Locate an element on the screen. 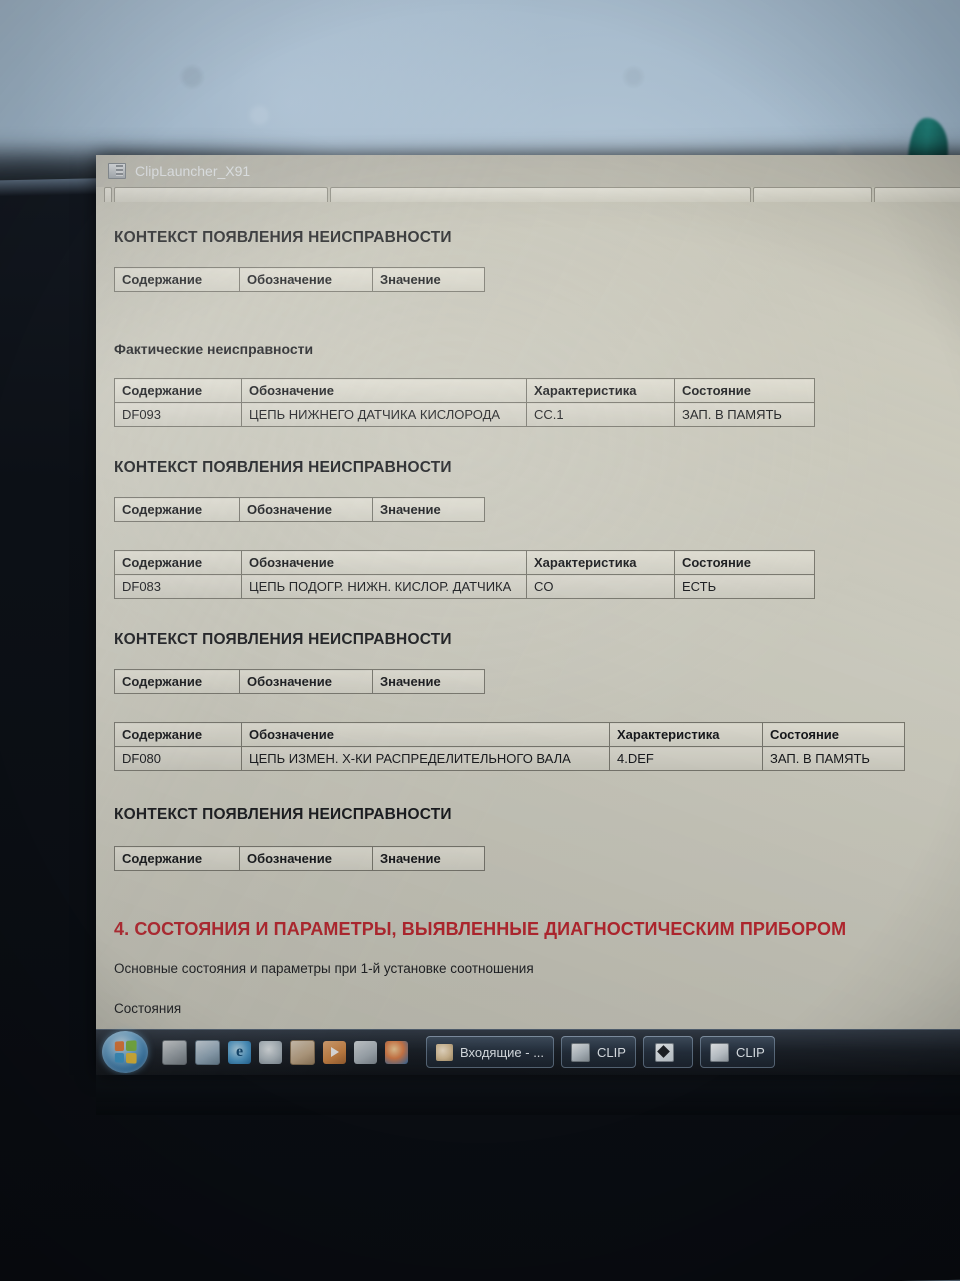 The image size is (960, 1281). fault-code: DF083 is located at coordinates (178, 586).